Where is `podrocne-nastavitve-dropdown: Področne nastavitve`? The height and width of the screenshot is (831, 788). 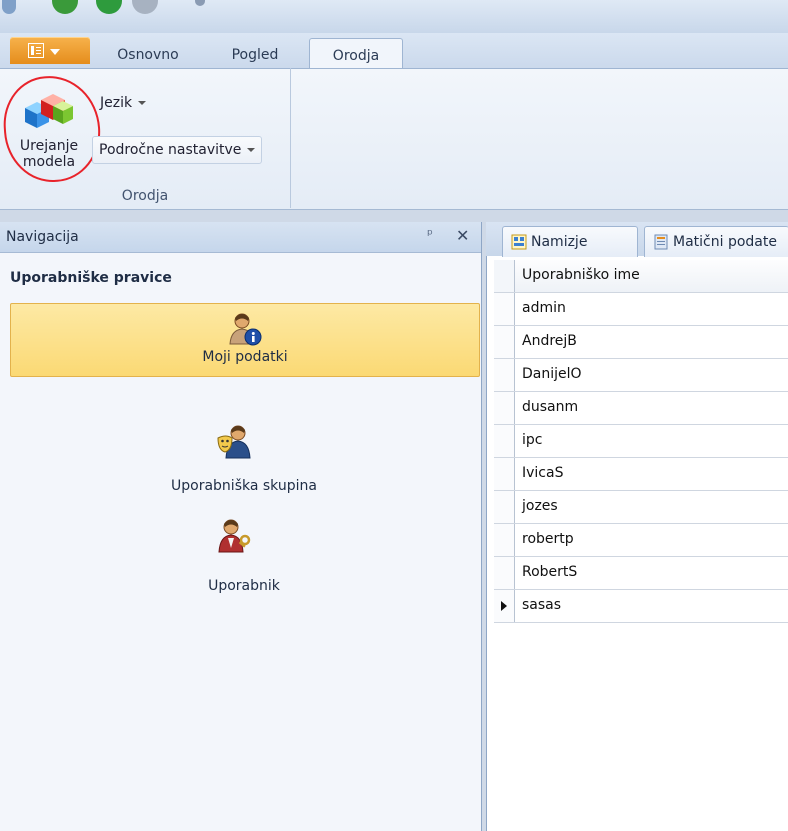 podrocne-nastavitve-dropdown: Področne nastavitve is located at coordinates (177, 150).